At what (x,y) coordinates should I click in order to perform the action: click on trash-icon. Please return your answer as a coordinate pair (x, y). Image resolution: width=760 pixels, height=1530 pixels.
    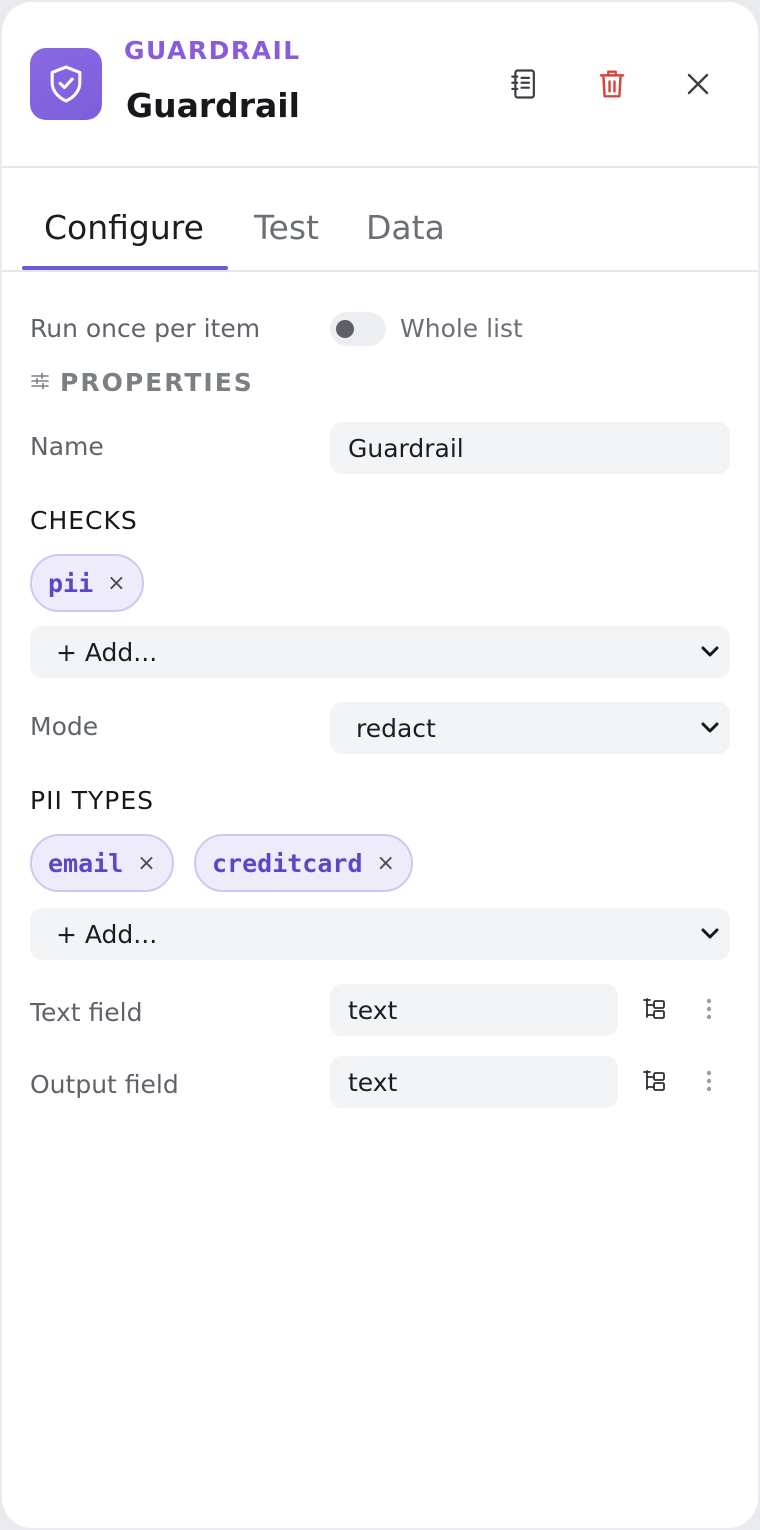
    Looking at the image, I should click on (612, 86).